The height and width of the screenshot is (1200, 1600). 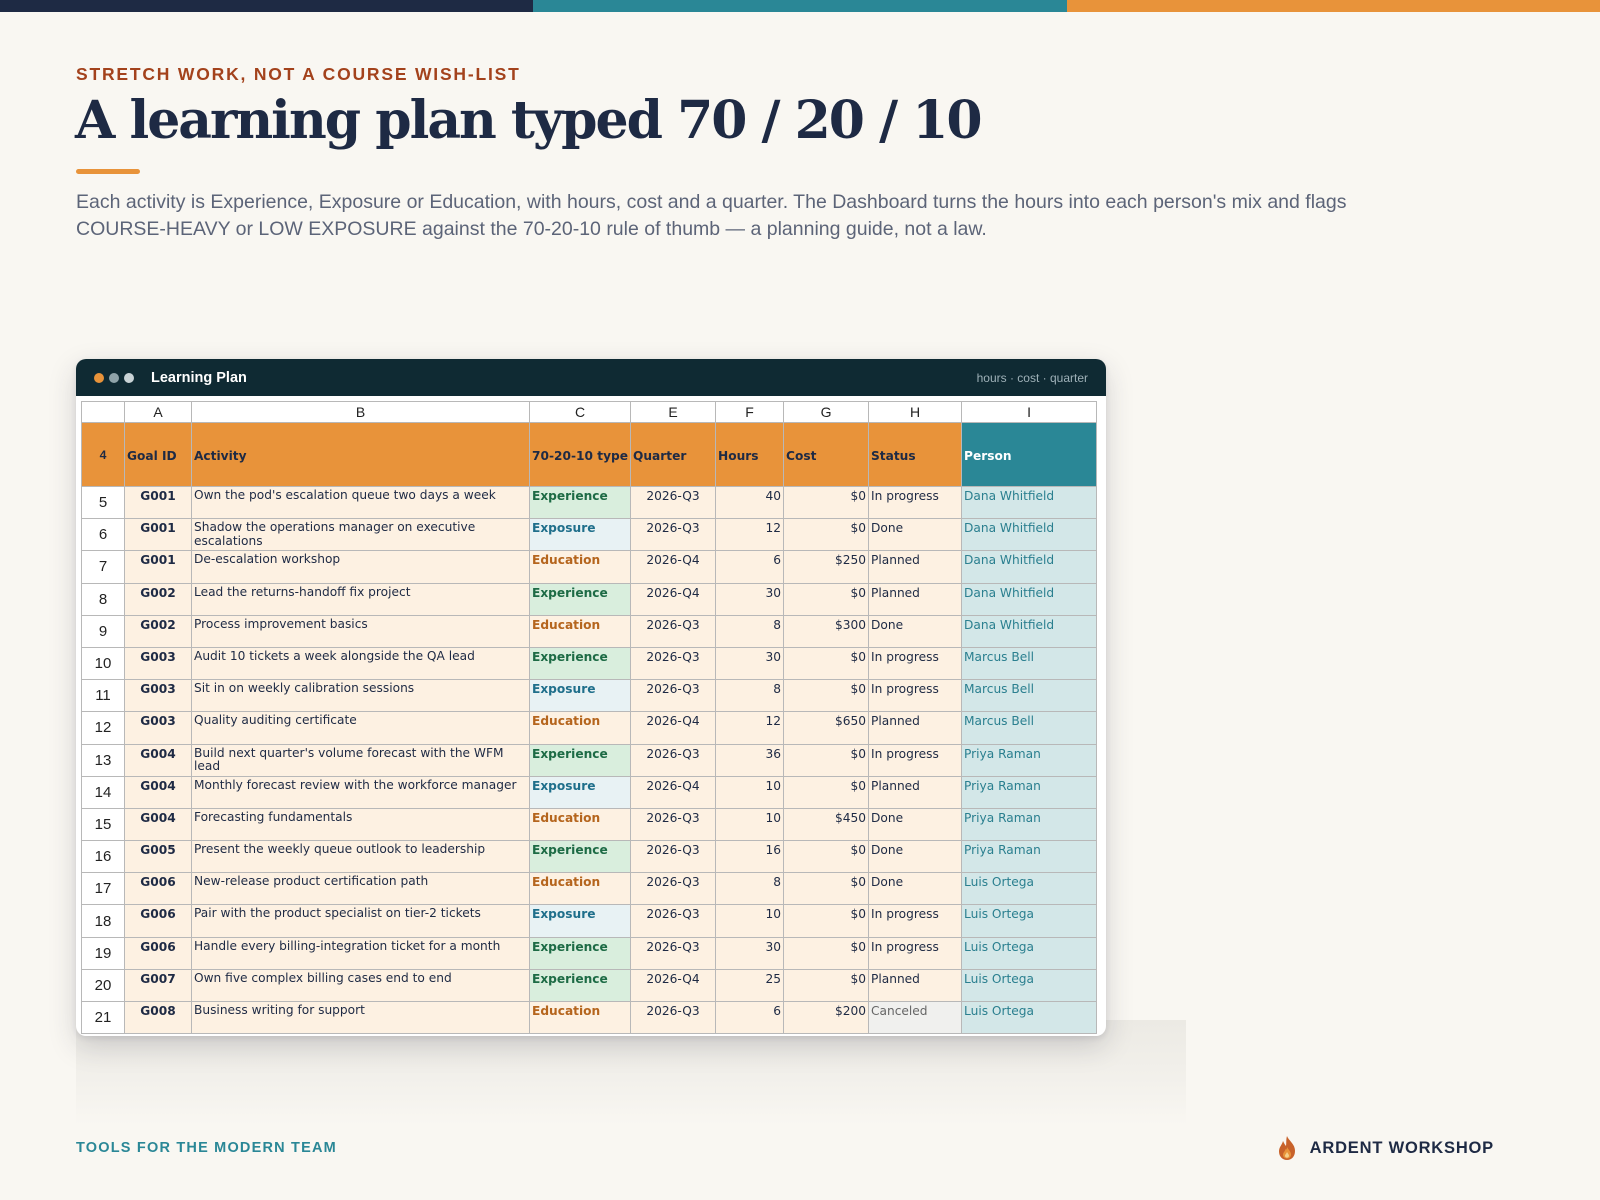 I want to click on hours-cell: 12, so click(x=750, y=728).